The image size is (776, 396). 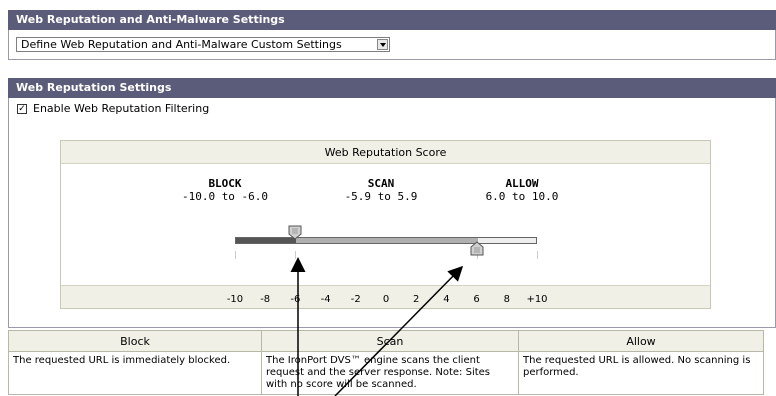 I want to click on zone-scan: SCAN -5.9 to 5.9, so click(x=381, y=190).